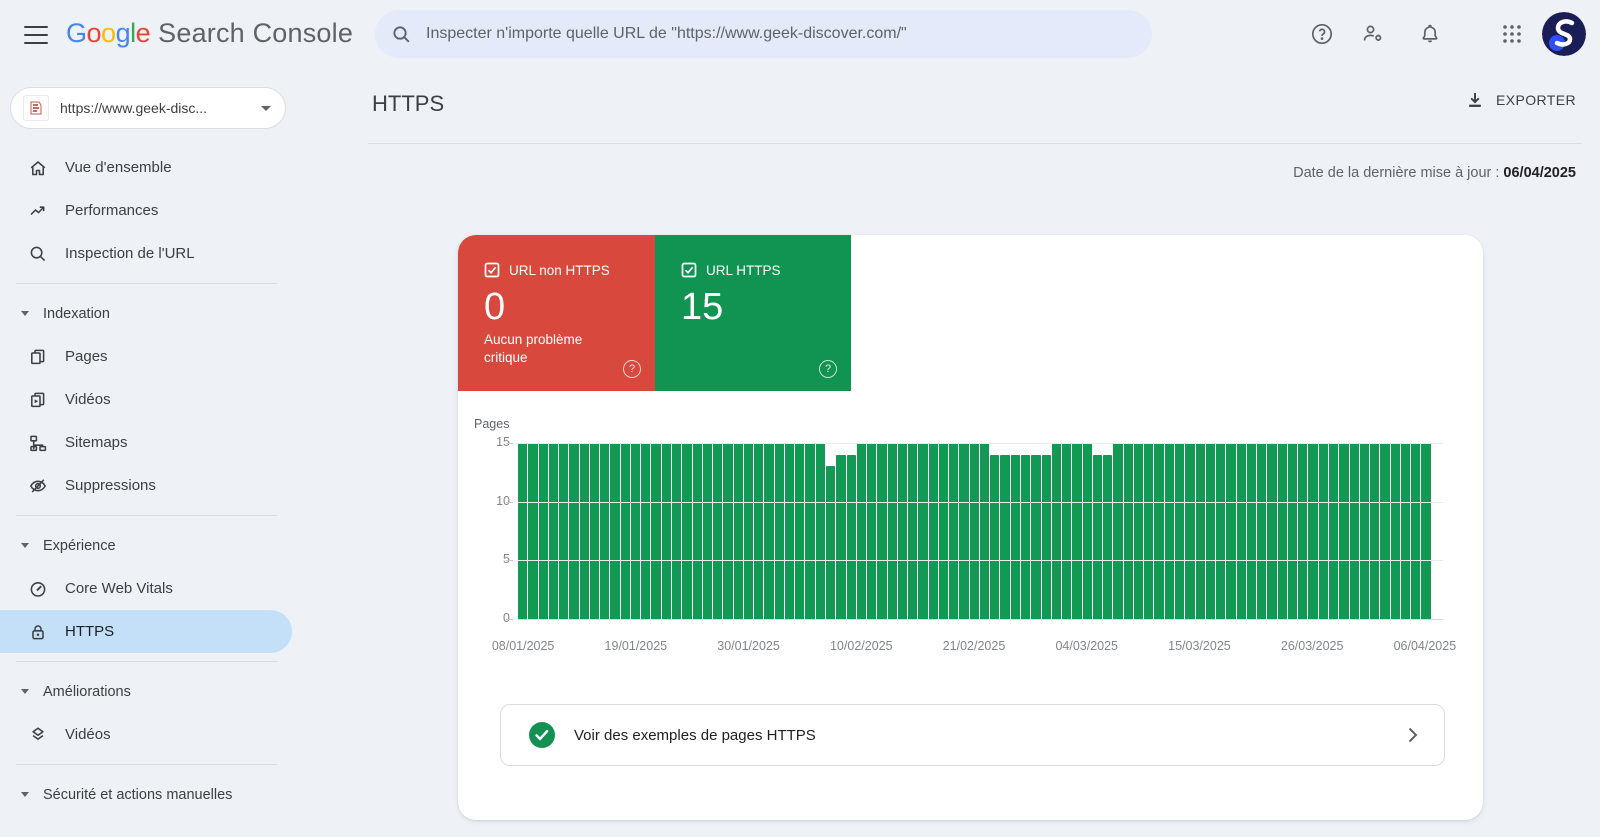 This screenshot has width=1600, height=837. What do you see at coordinates (38, 485) in the screenshot?
I see `eye-off-icon` at bounding box center [38, 485].